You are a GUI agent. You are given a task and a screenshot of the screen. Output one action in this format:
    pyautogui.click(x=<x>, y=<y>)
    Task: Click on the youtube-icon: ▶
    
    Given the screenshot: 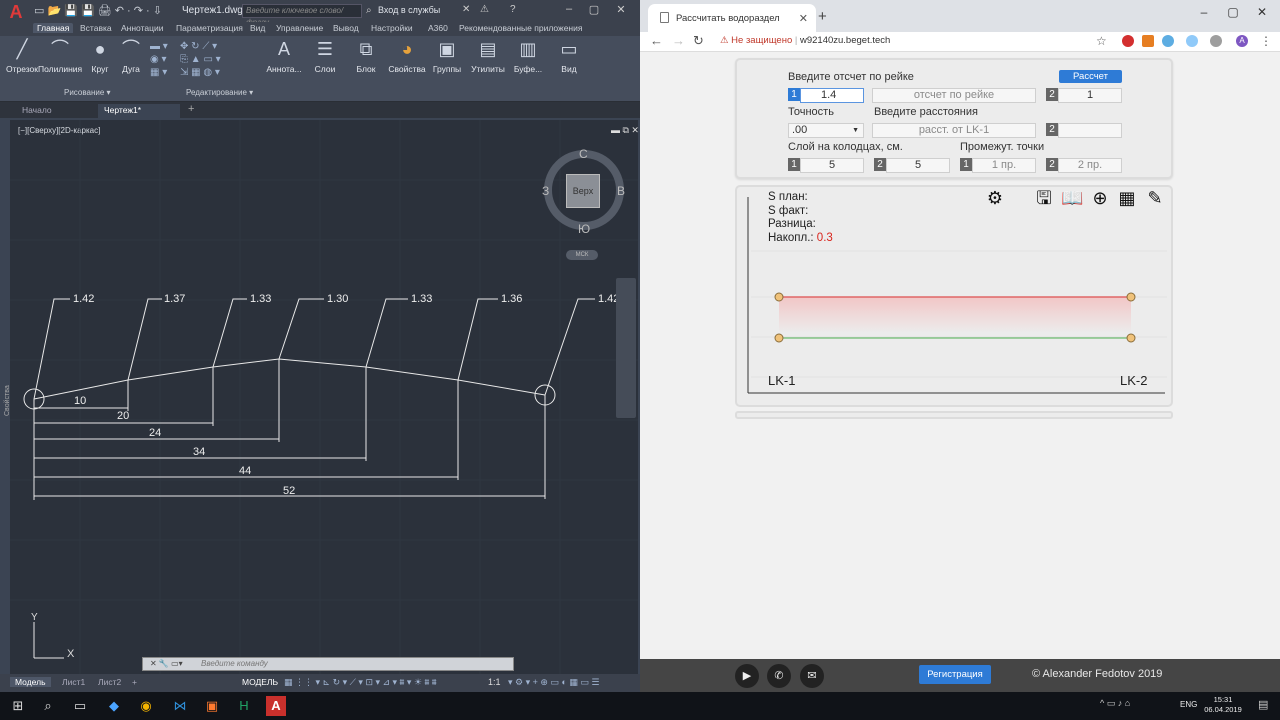 What is the action you would take?
    pyautogui.click(x=747, y=676)
    